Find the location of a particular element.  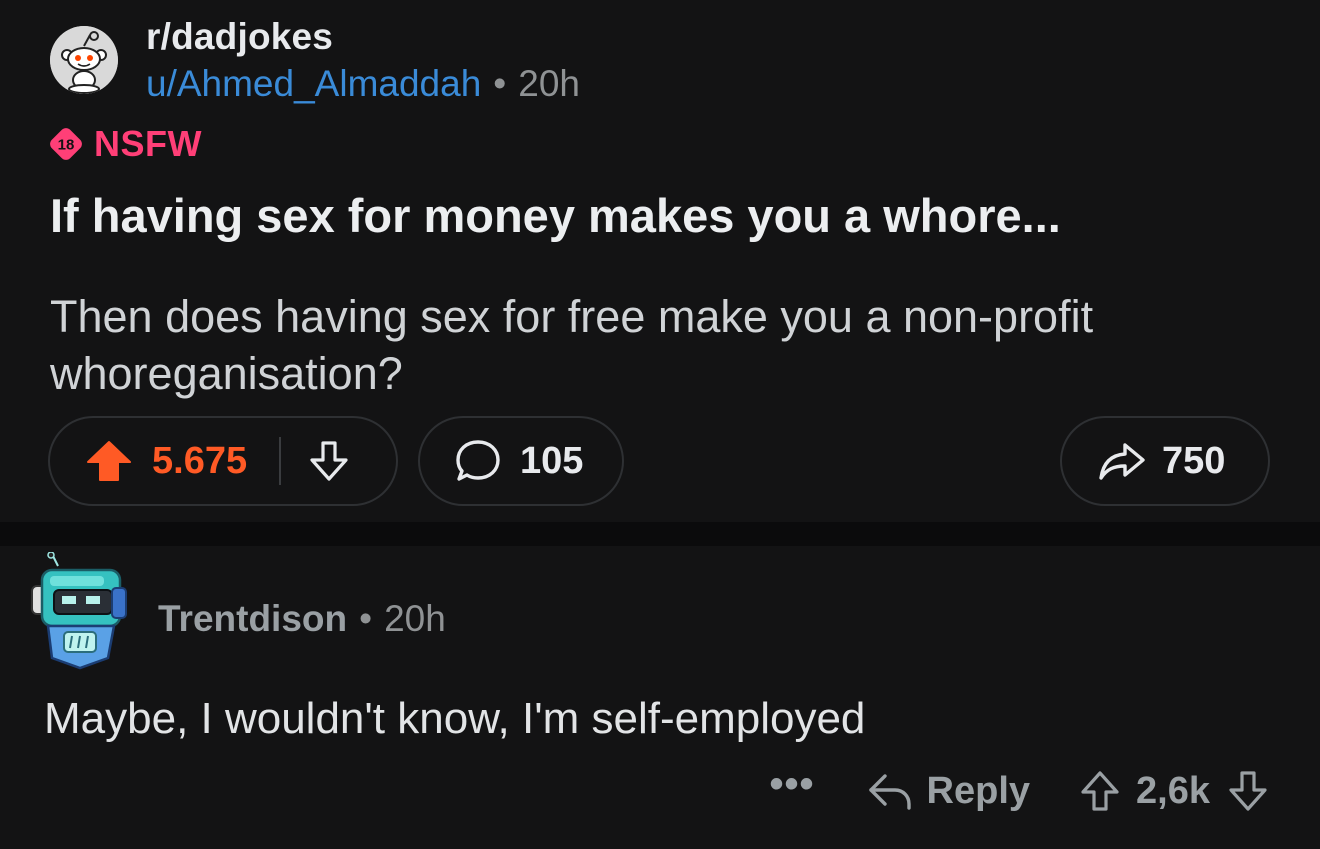

comment-meta: Trentdison • 20h is located at coordinates (302, 619).